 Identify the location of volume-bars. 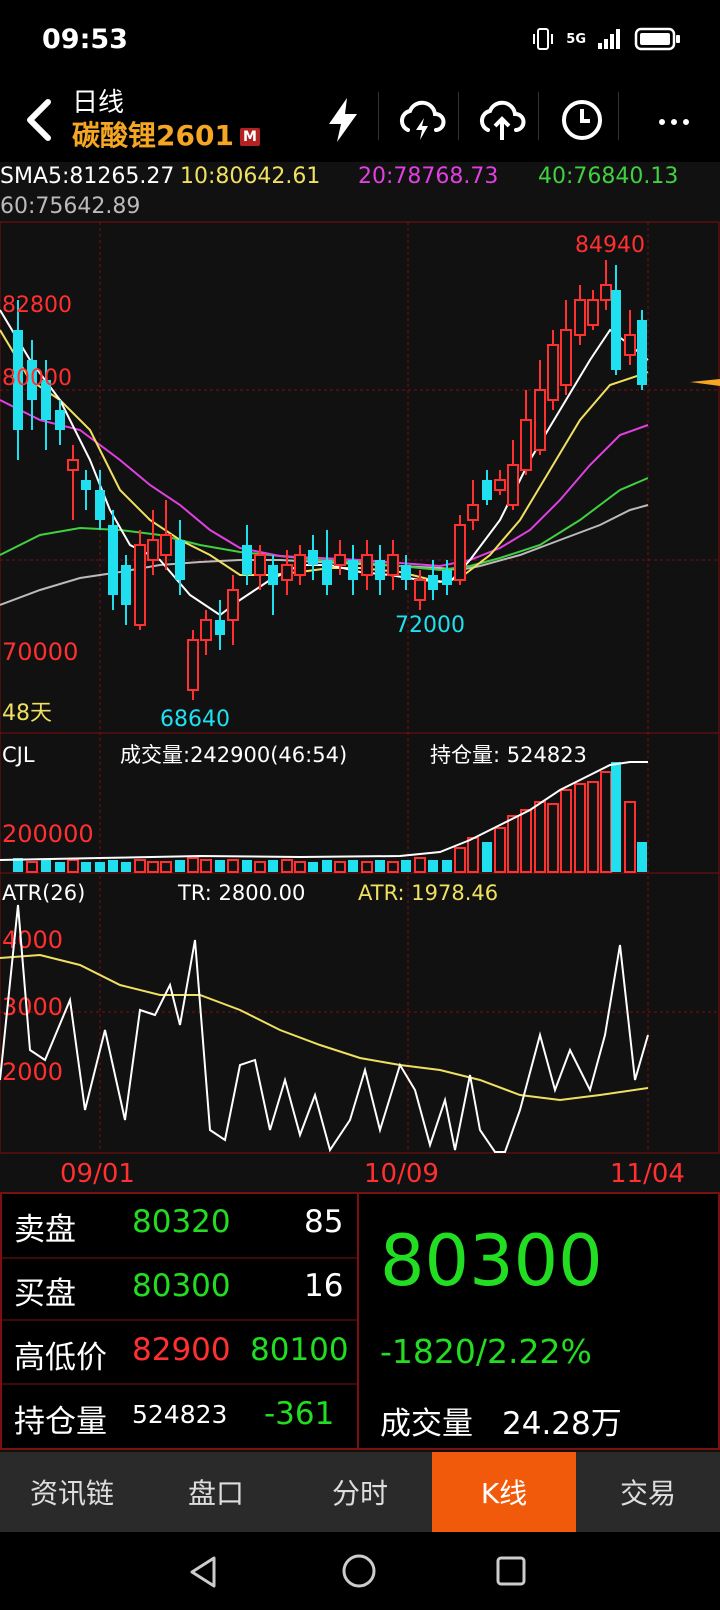
(330, 817).